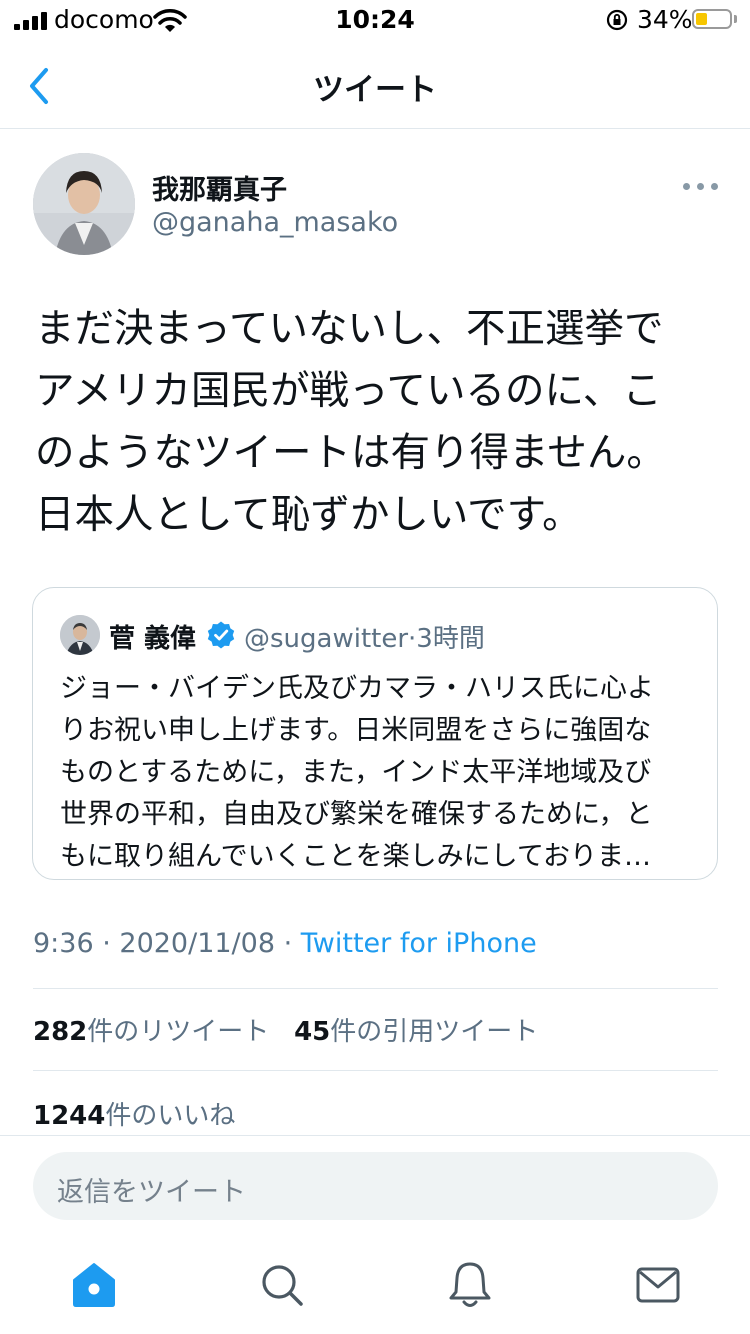 This screenshot has height=1334, width=750. Describe the element at coordinates (308, 515) in the screenshot. I see `tweet-text-line: 日本人として恥ずかしいです。` at that location.